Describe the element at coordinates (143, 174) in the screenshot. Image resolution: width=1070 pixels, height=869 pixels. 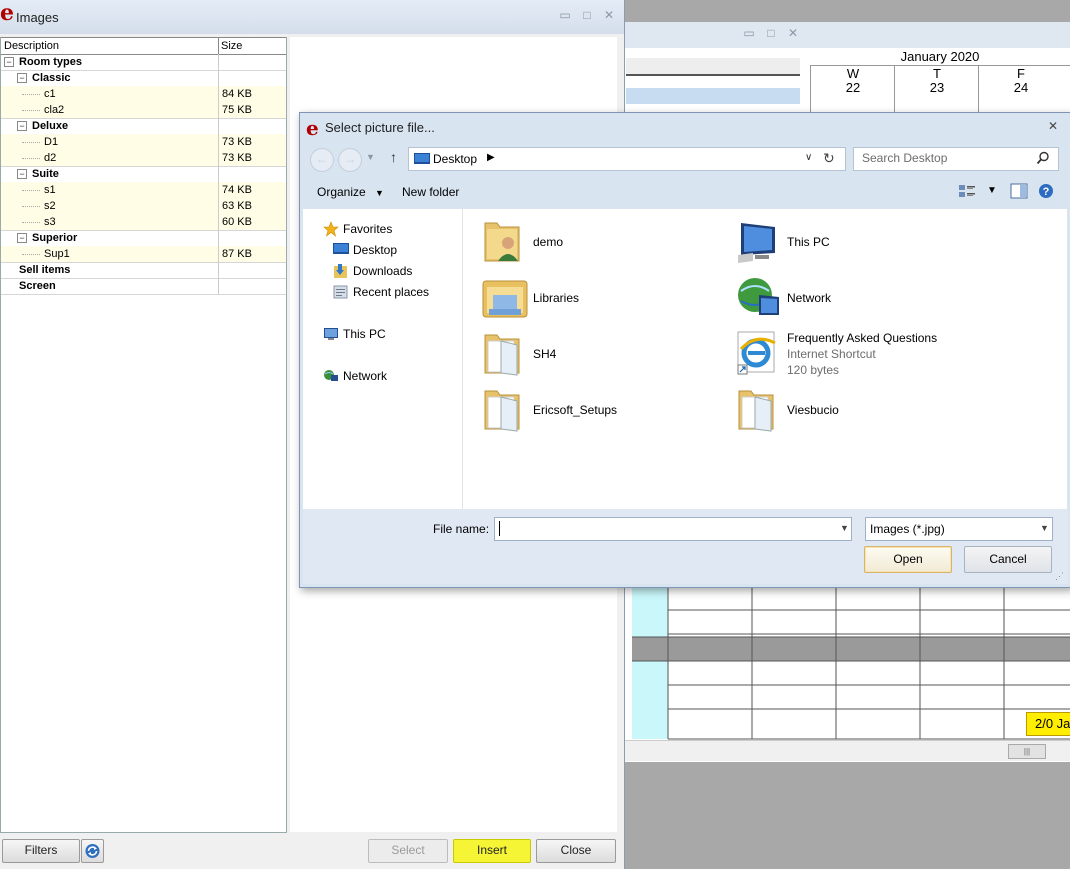
I see `tree-node-group: − Suite` at that location.